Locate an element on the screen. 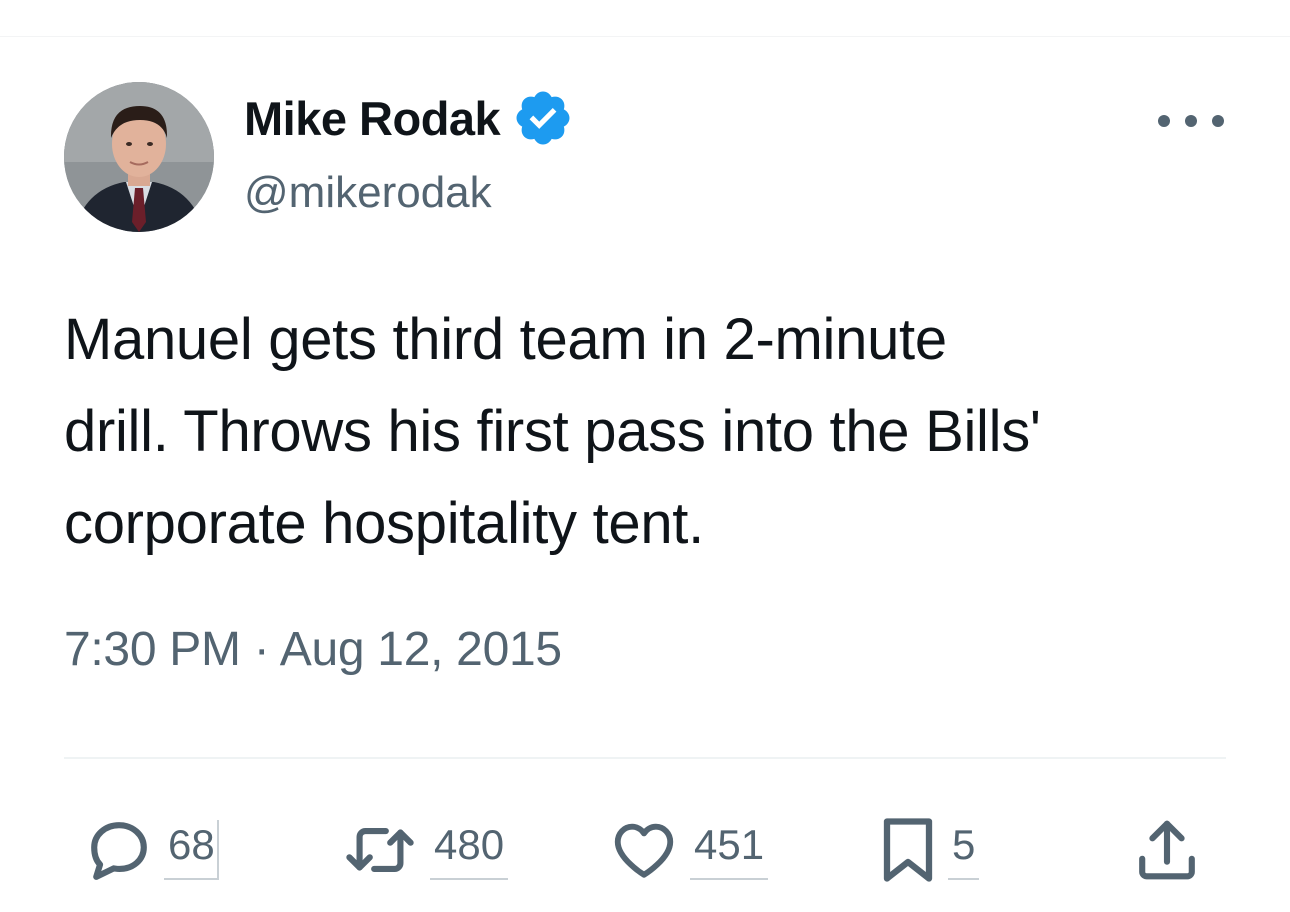 The height and width of the screenshot is (912, 1290). handle: @mikerodak is located at coordinates (368, 193).